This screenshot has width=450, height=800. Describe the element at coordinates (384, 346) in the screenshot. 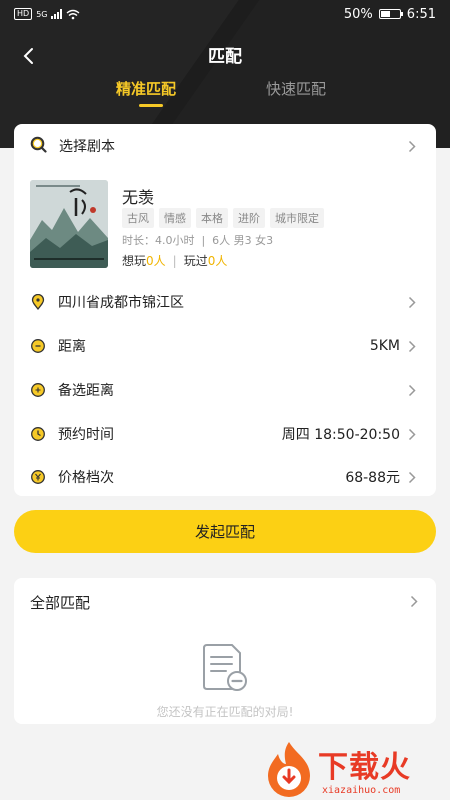

I see `distance-value: 5KM` at that location.